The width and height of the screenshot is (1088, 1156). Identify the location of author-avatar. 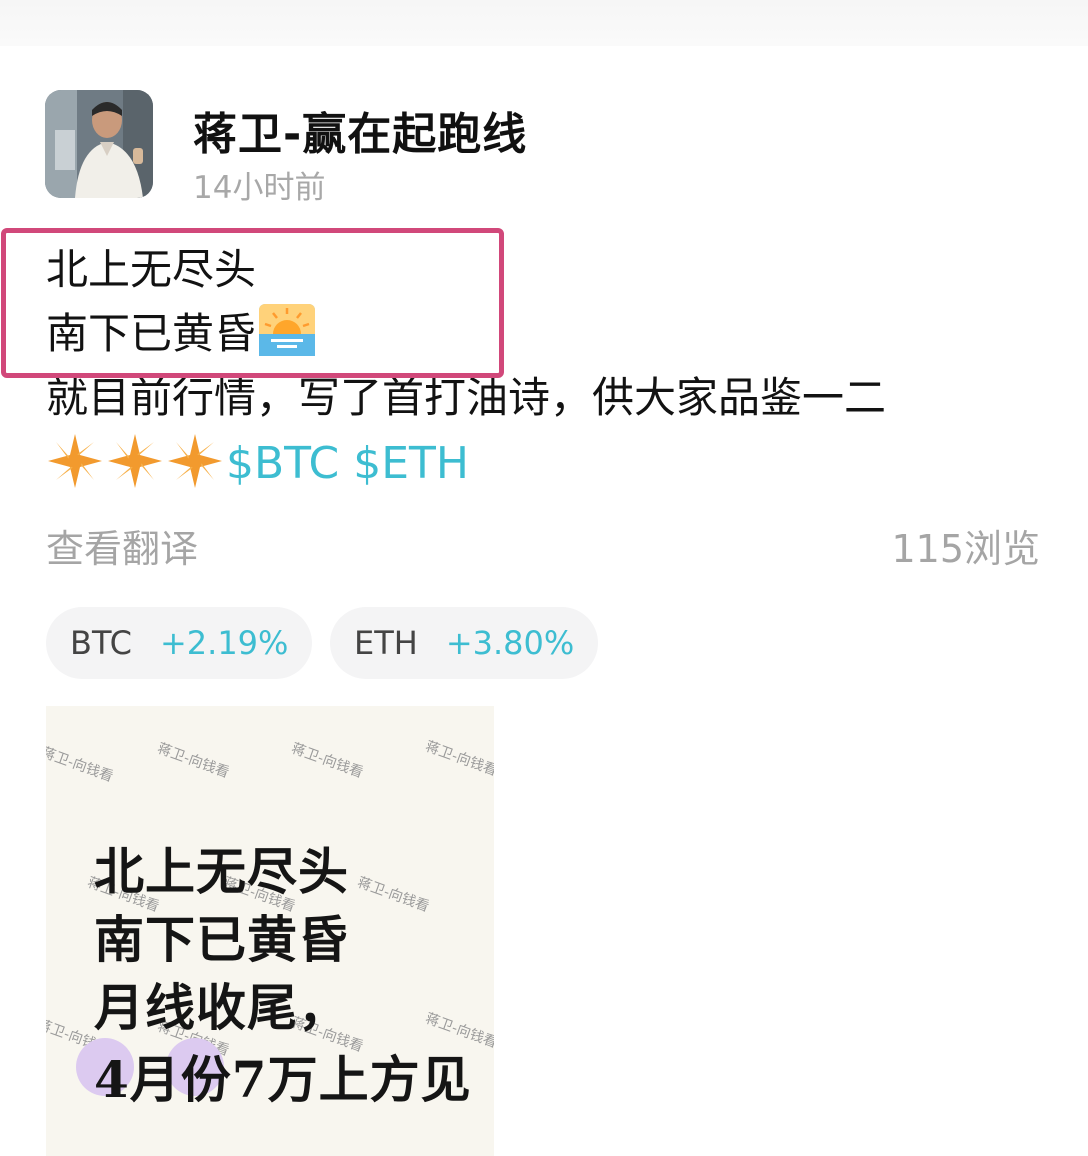
(99, 144).